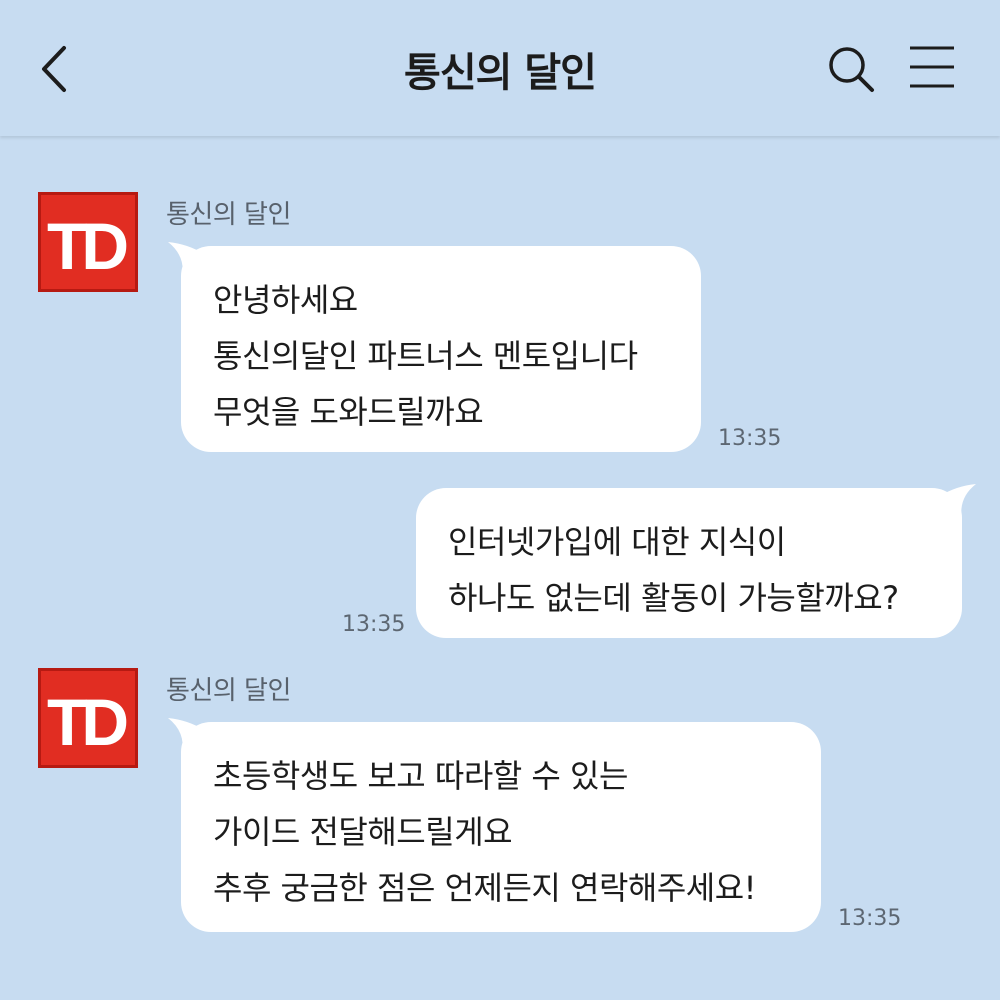 This screenshot has width=1000, height=1000. What do you see at coordinates (673, 598) in the screenshot?
I see `message-line: 하나도 없는데 활동이 가능할까요?` at bounding box center [673, 598].